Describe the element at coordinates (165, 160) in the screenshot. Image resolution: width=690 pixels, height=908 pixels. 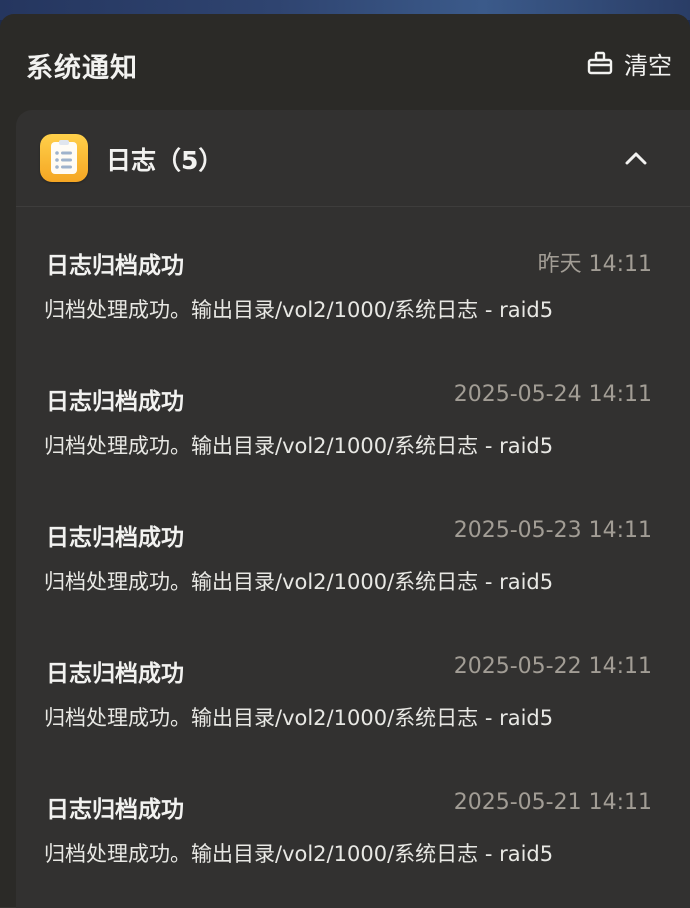
I see `group-title: 日志（5）` at that location.